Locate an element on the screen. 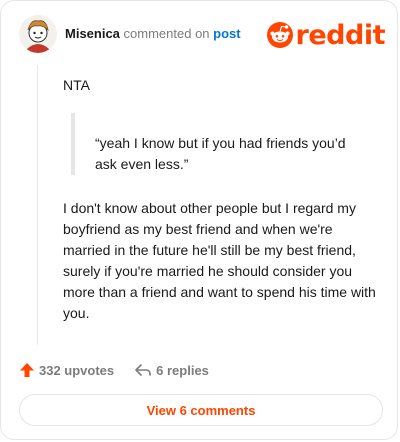 Image resolution: width=400 pixels, height=442 pixels. post-link: post is located at coordinates (226, 33).